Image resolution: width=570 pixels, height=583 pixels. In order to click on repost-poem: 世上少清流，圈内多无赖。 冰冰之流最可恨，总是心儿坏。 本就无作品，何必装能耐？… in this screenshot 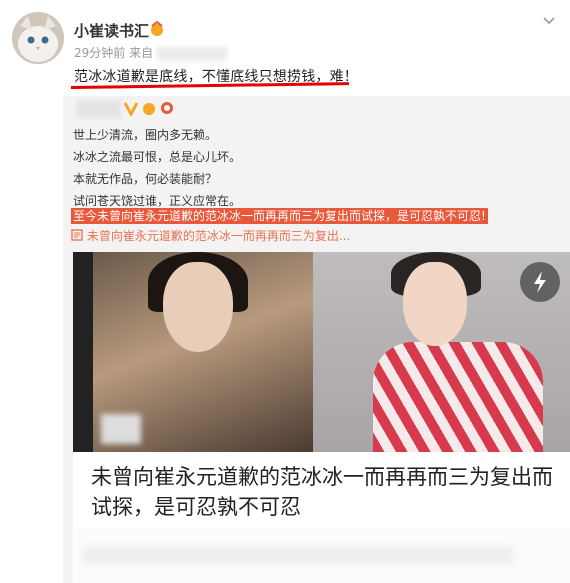, I will do `click(157, 168)`.